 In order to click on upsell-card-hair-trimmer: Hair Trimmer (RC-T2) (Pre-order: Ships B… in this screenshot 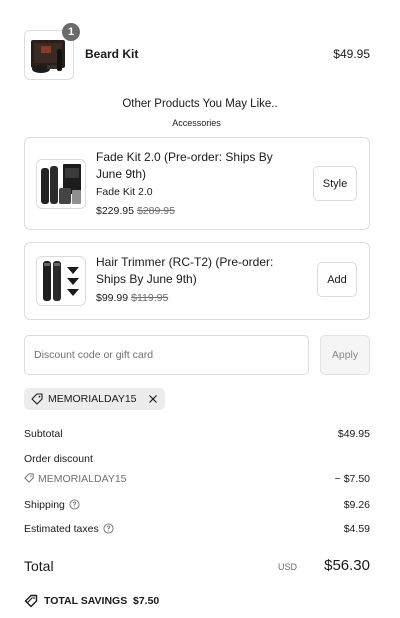, I will do `click(197, 281)`.